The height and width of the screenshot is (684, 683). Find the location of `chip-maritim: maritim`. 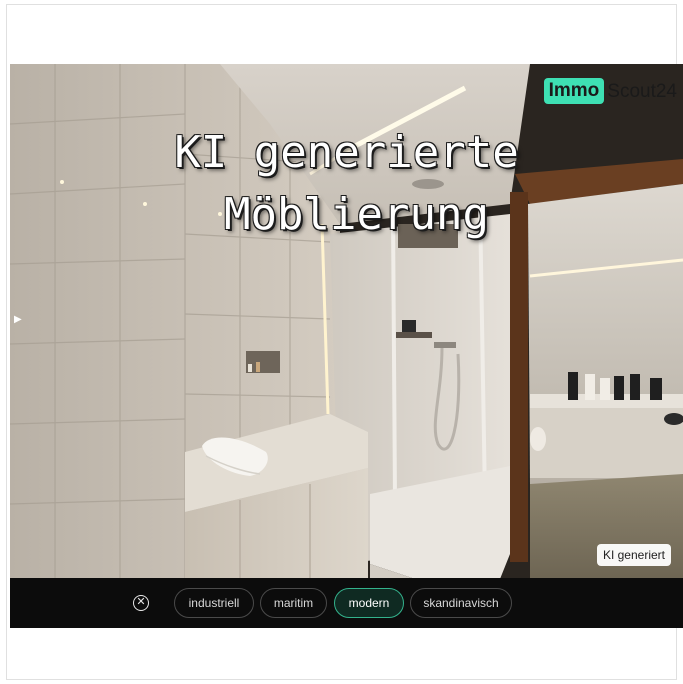

chip-maritim: maritim is located at coordinates (293, 603).